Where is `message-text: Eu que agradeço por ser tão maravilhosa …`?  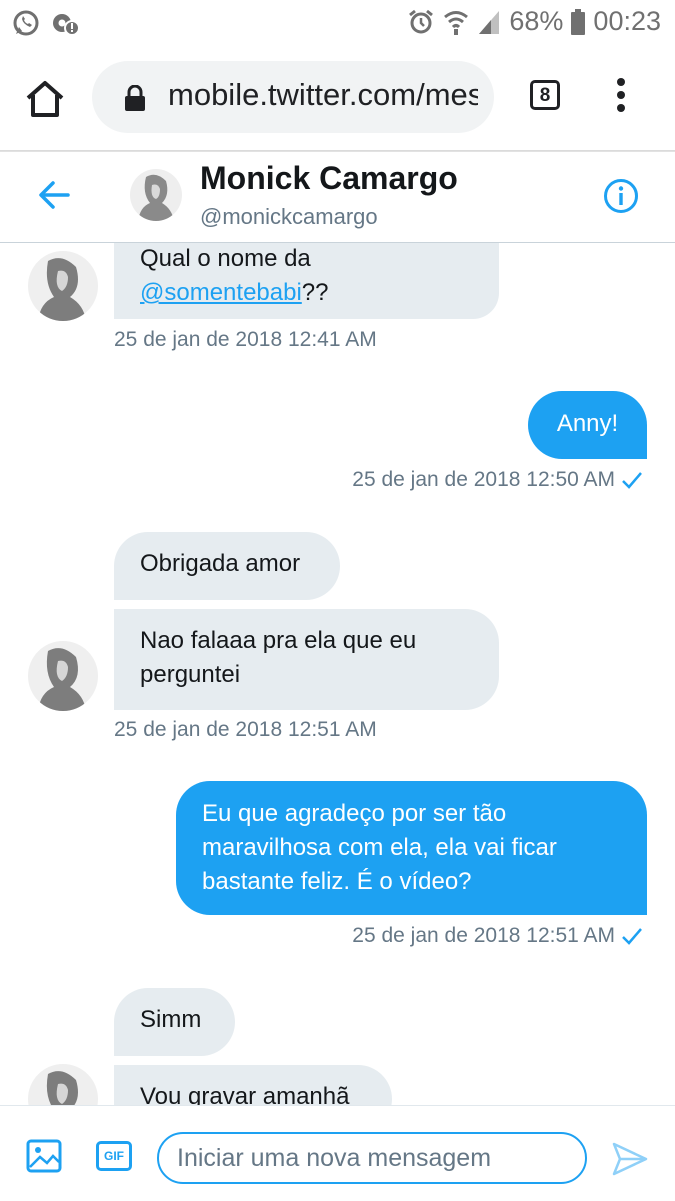 message-text: Eu que agradeço por ser tão maravilhosa … is located at coordinates (379, 847).